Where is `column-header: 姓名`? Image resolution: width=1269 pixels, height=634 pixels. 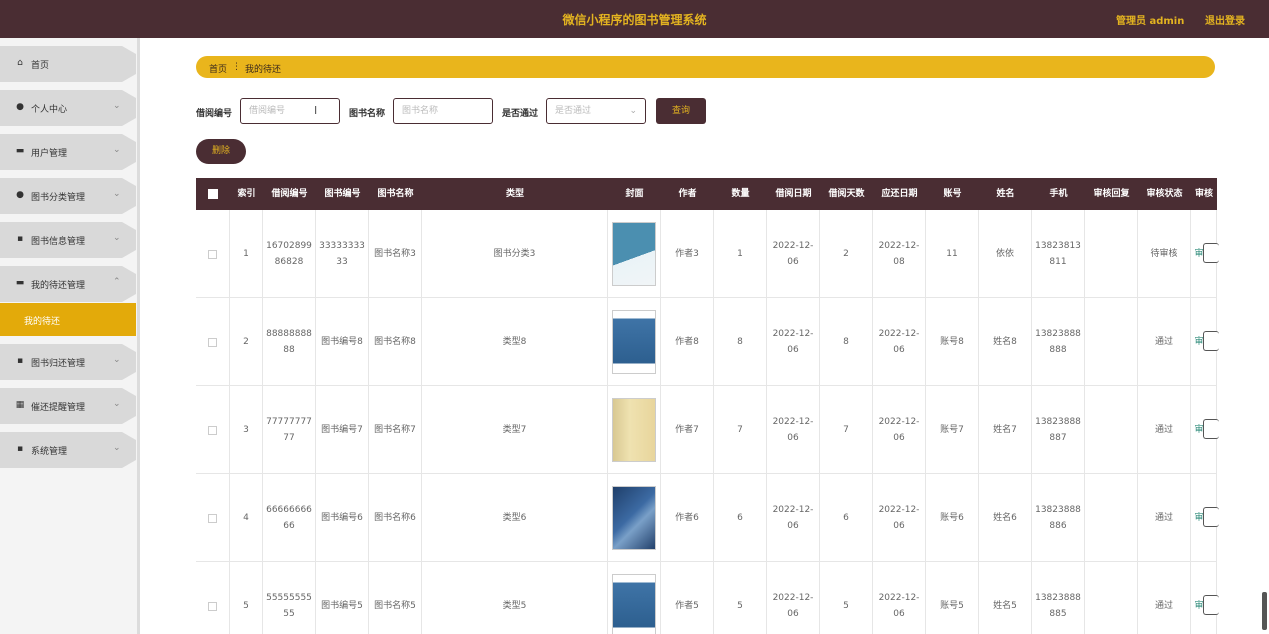 column-header: 姓名 is located at coordinates (1005, 194).